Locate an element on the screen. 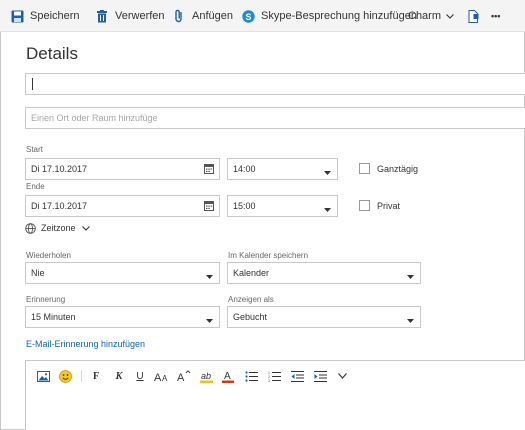 The height and width of the screenshot is (430, 525). show-as-value: Gebucht is located at coordinates (250, 317).